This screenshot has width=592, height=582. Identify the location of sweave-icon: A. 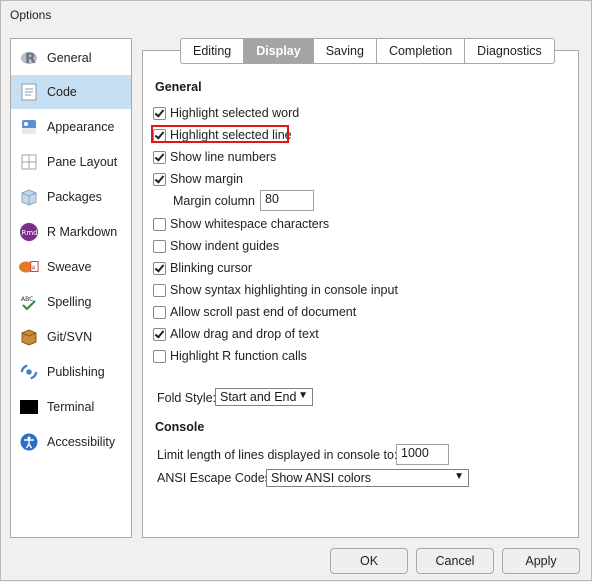
(29, 267).